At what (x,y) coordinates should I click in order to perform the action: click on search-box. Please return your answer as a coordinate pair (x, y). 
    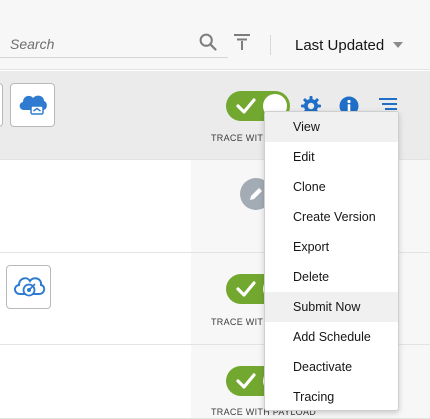
    Looking at the image, I should click on (114, 44).